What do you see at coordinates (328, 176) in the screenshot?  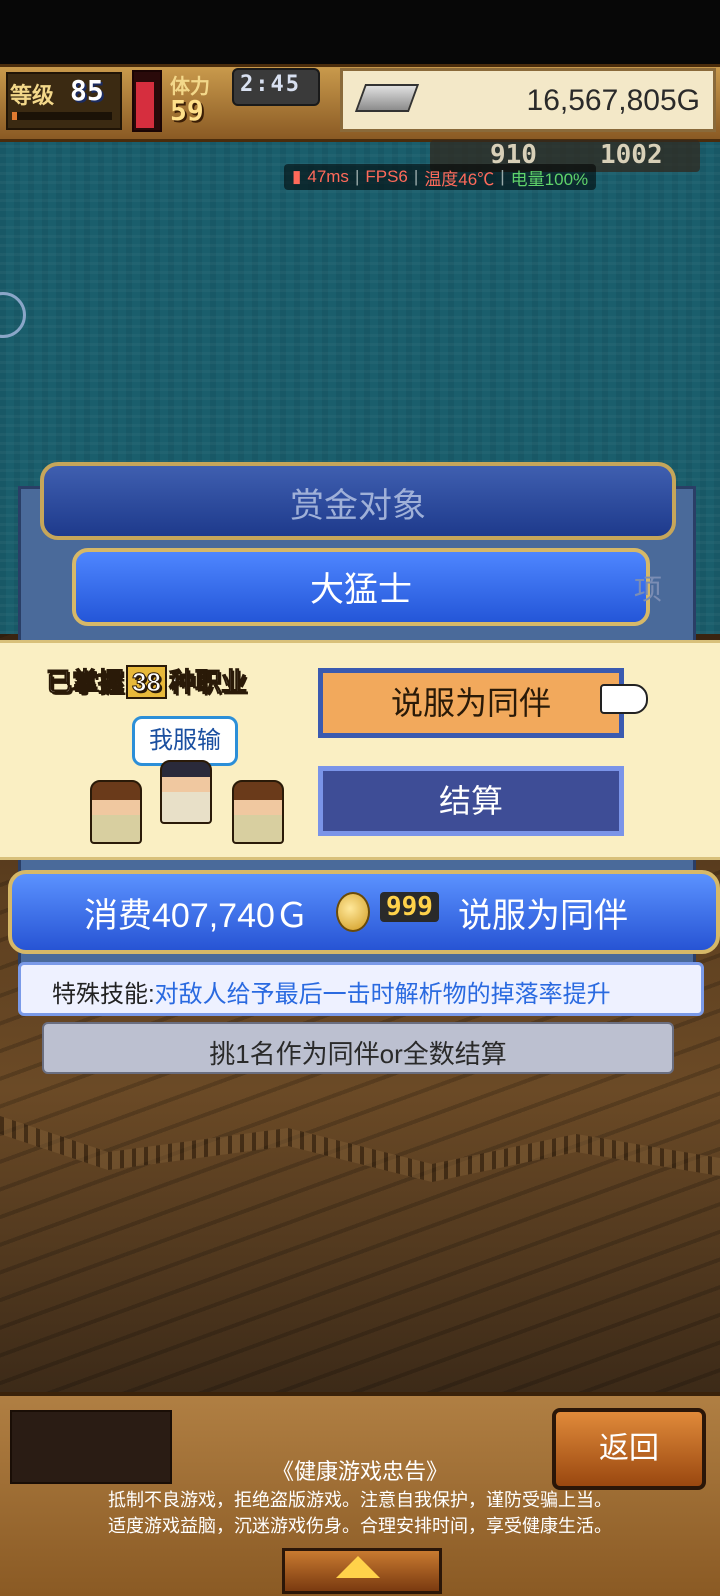 I see `perf-ping: 47ms` at bounding box center [328, 176].